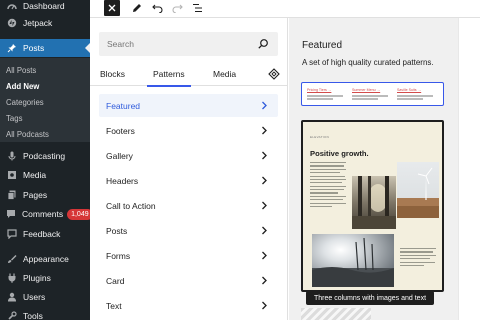 This screenshot has width=480, height=320. Describe the element at coordinates (11, 259) in the screenshot. I see `appearance-icon` at that location.